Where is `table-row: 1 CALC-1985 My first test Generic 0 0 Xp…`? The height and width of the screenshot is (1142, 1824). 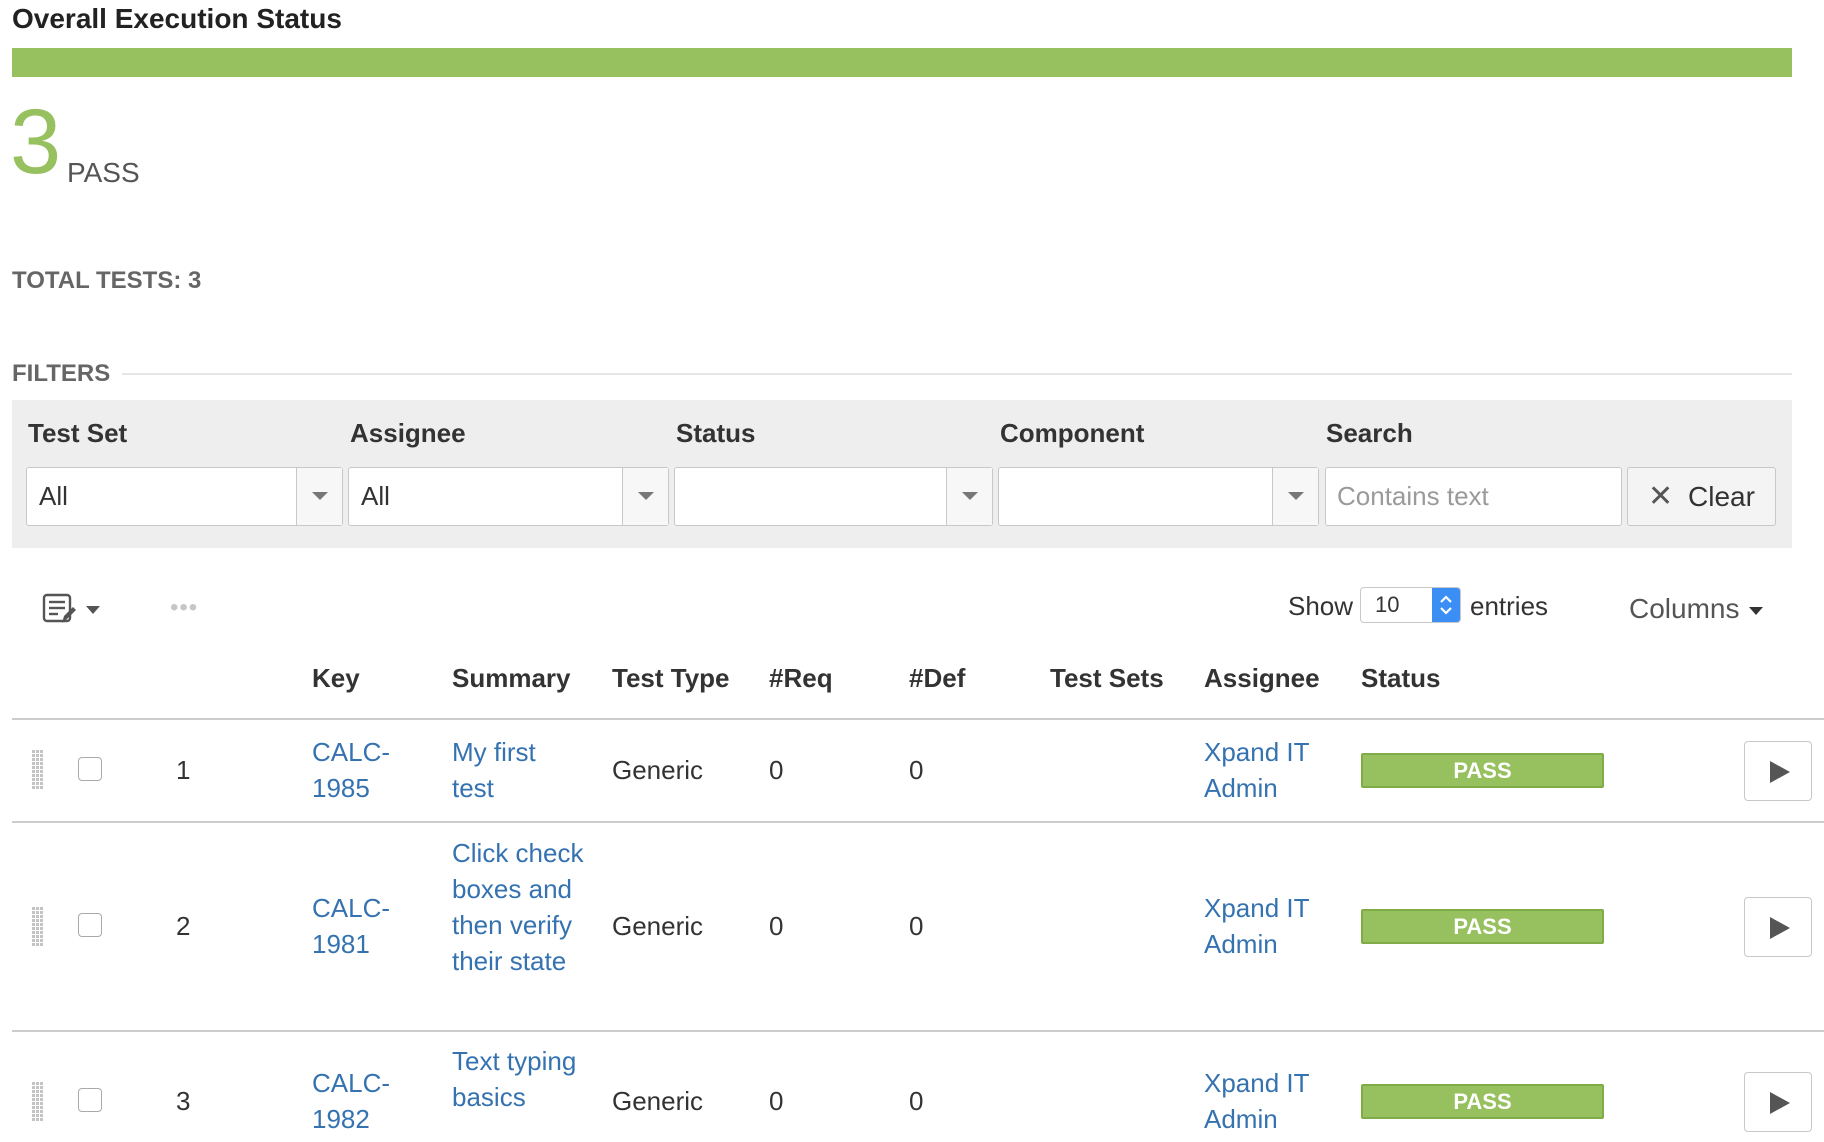
table-row: 1 CALC-1985 My first test Generic 0 0 Xp… is located at coordinates (912, 770).